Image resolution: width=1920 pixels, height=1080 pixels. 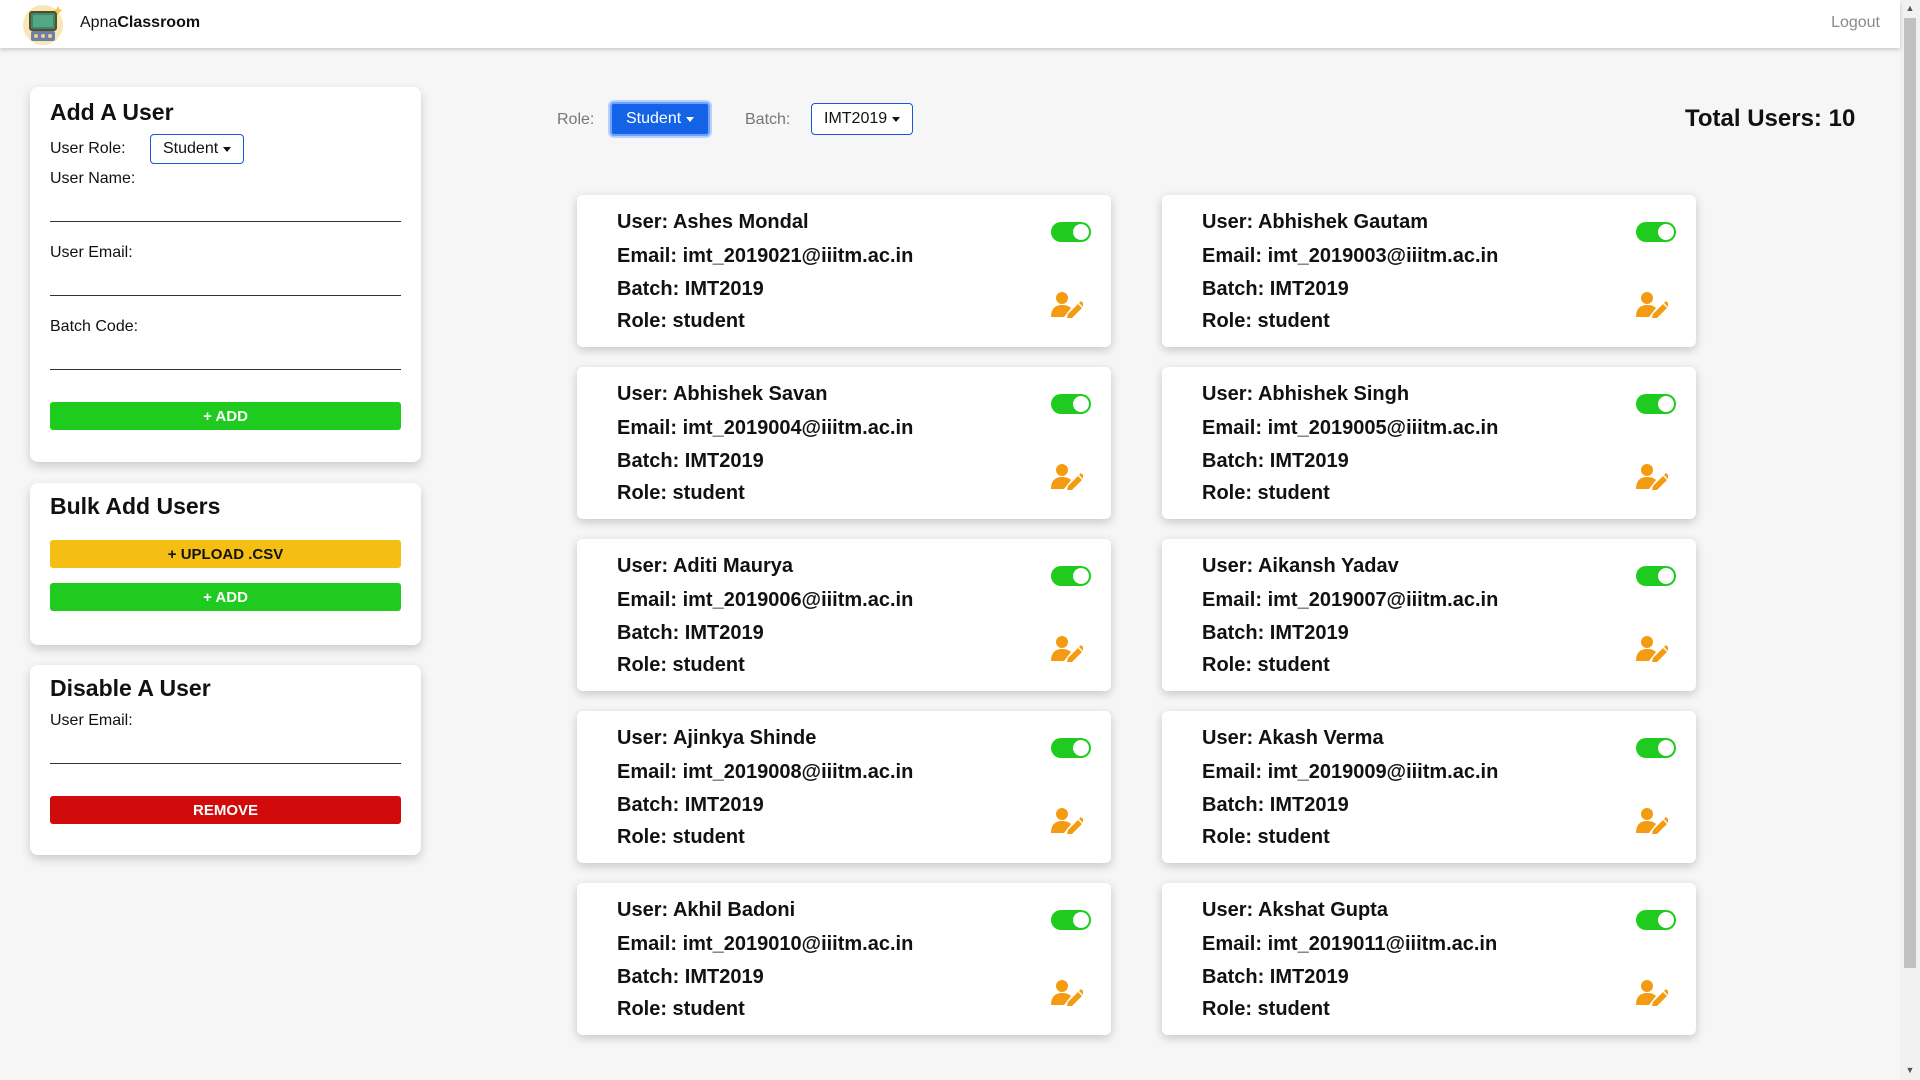 I want to click on user-name-label: User Name:, so click(x=93, y=178).